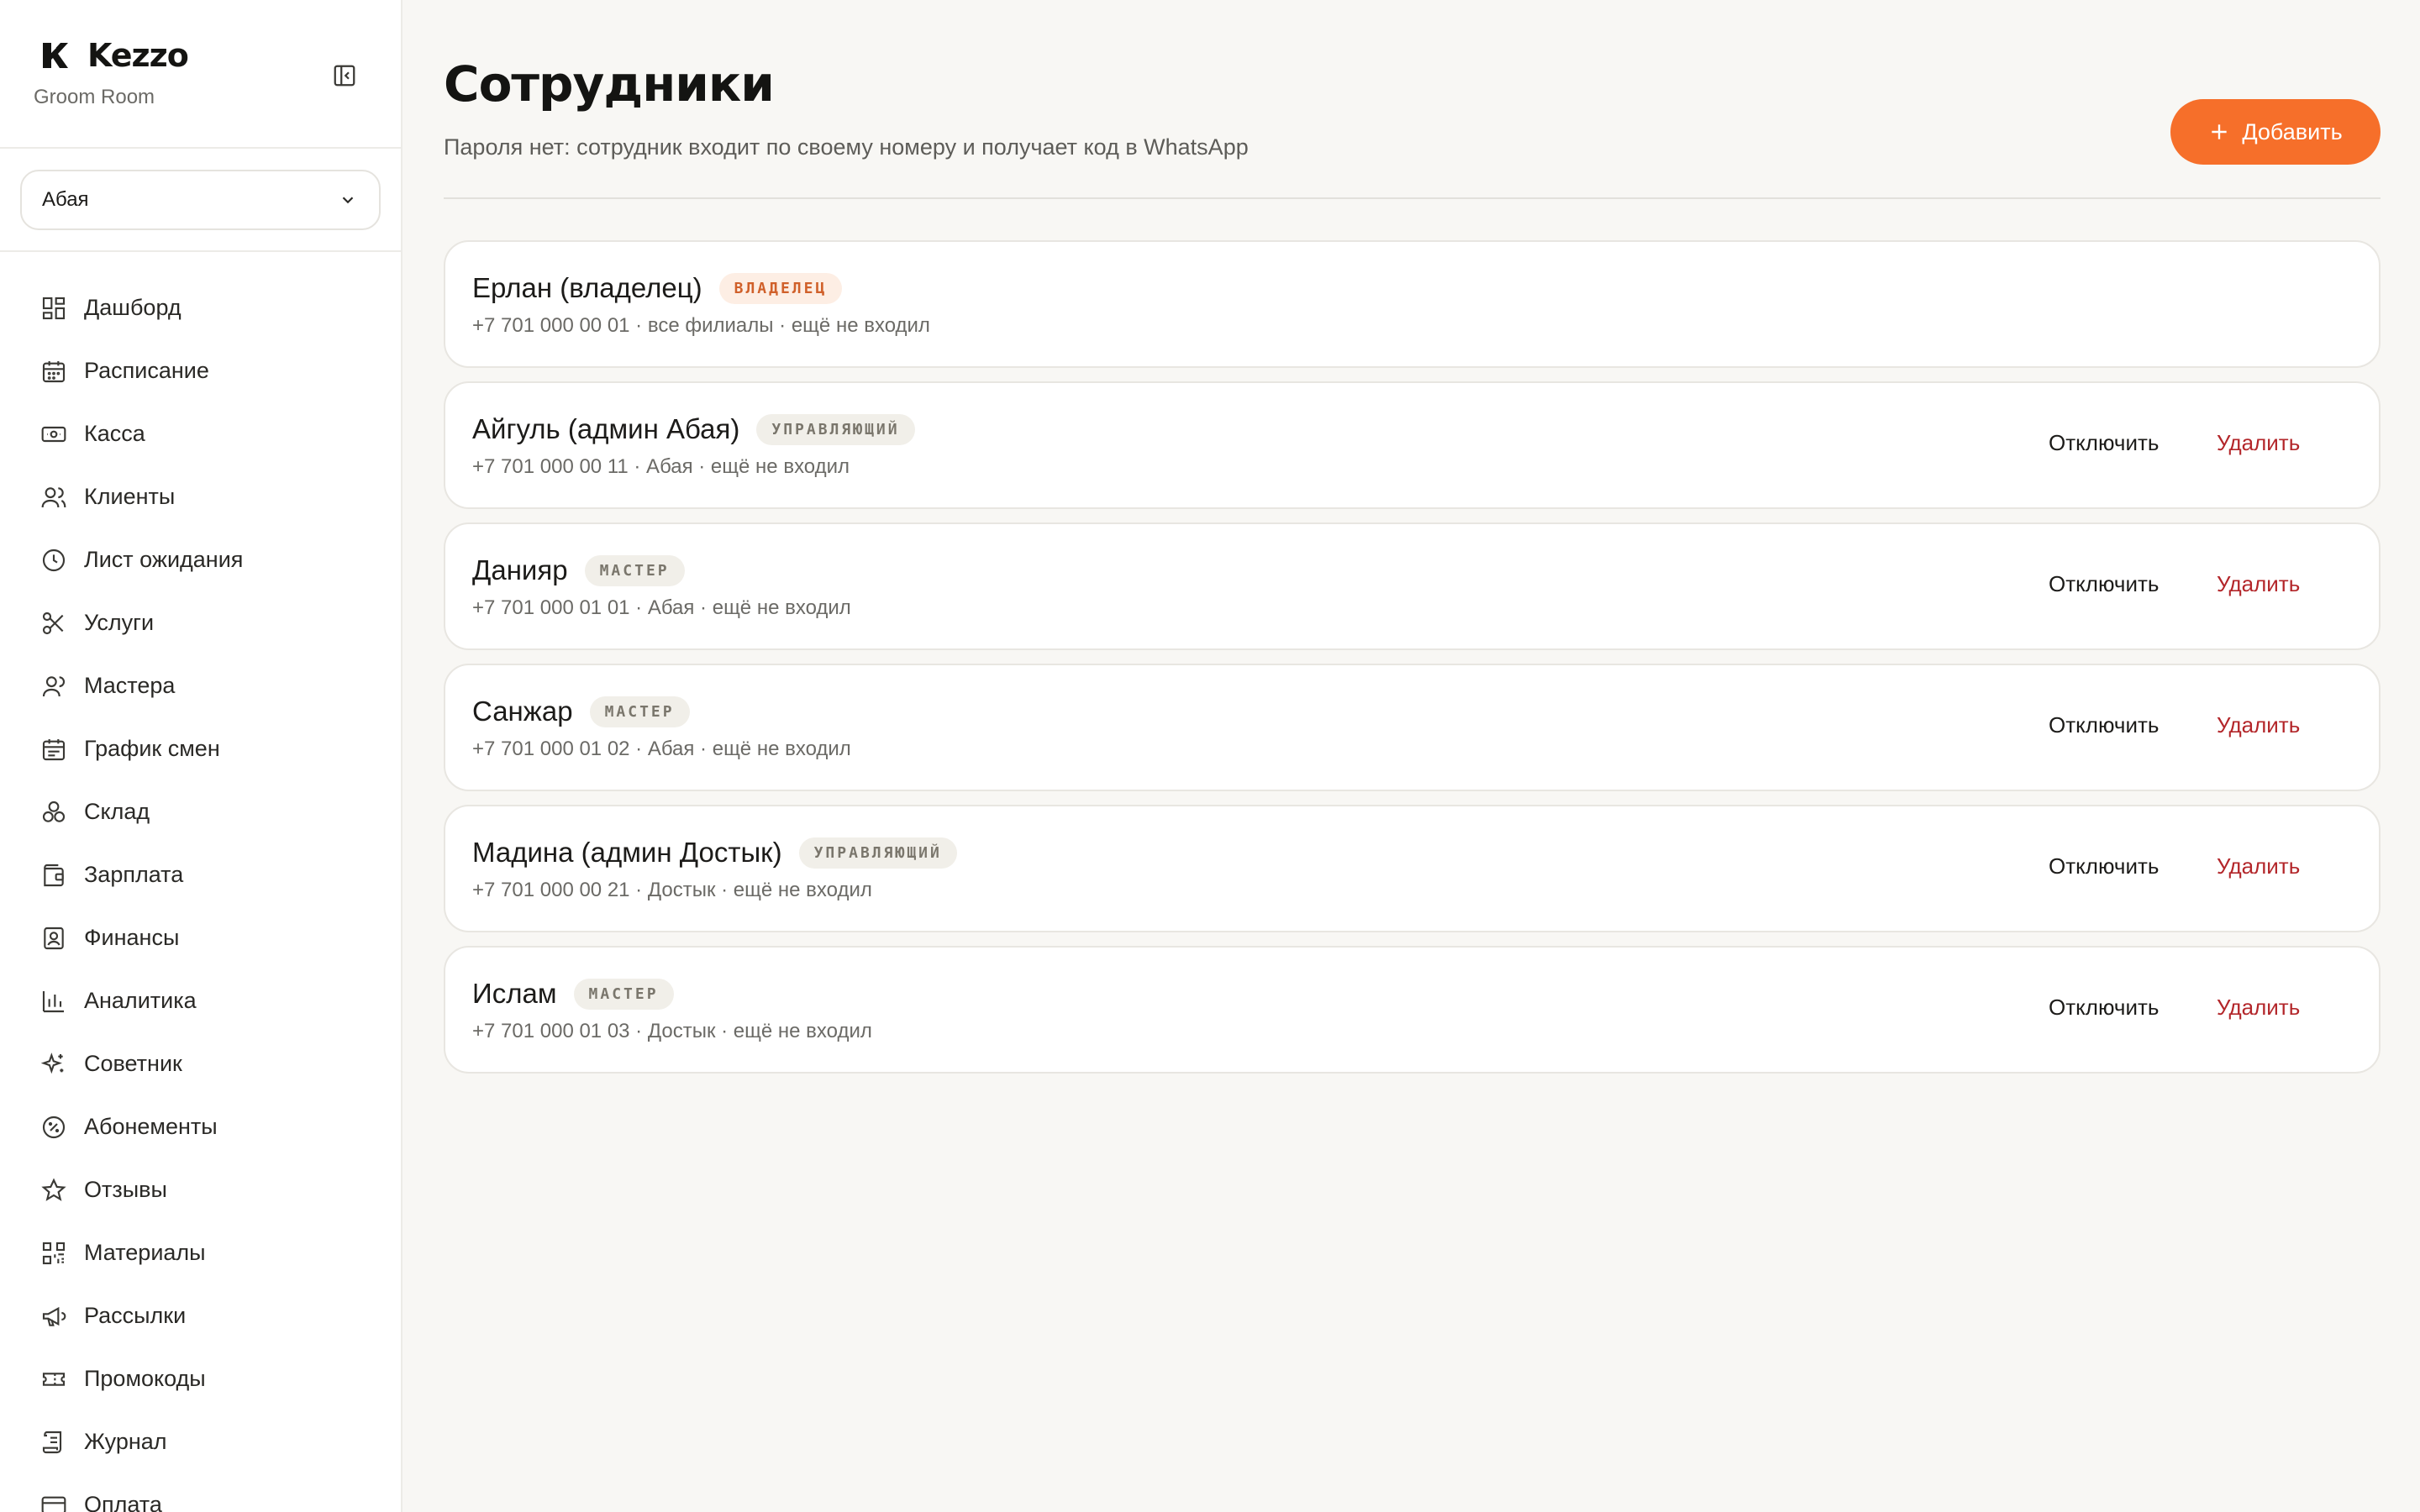  I want to click on branch-select: Абая, so click(200, 200).